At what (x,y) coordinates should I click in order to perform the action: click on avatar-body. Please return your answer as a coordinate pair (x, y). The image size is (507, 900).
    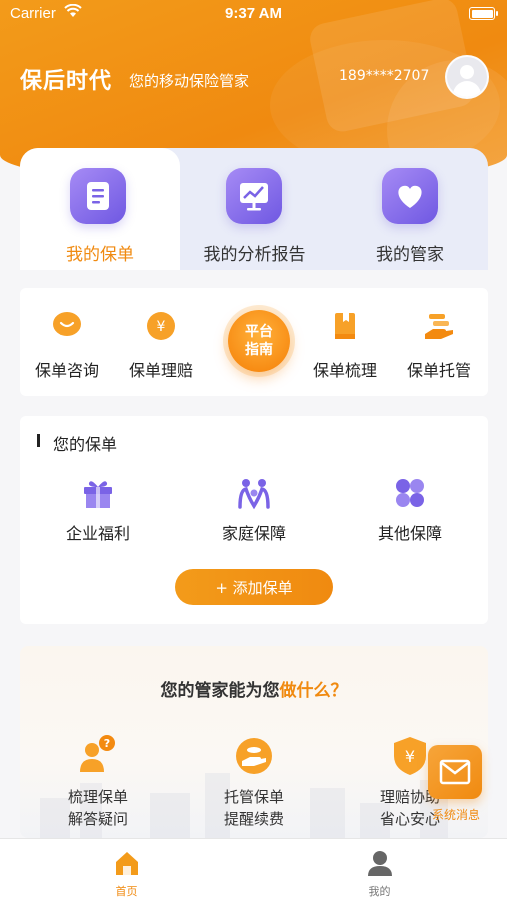
    Looking at the image, I should click on (467, 89).